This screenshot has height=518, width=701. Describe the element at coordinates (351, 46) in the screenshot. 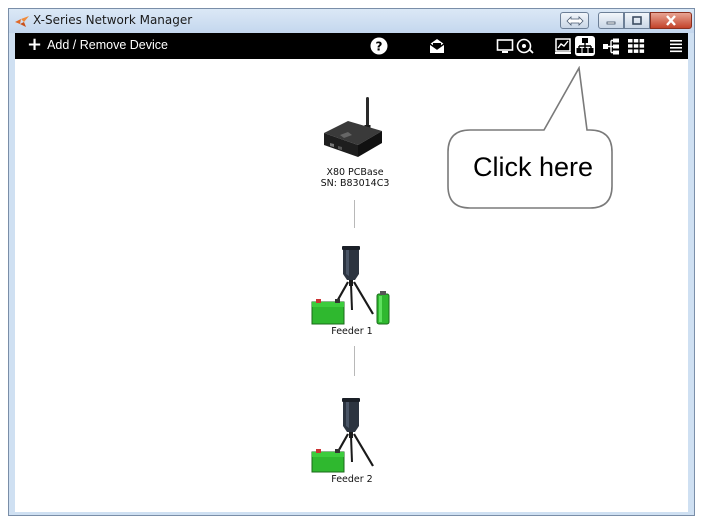

I see `toolbar: + Add / Remove Device ?` at that location.